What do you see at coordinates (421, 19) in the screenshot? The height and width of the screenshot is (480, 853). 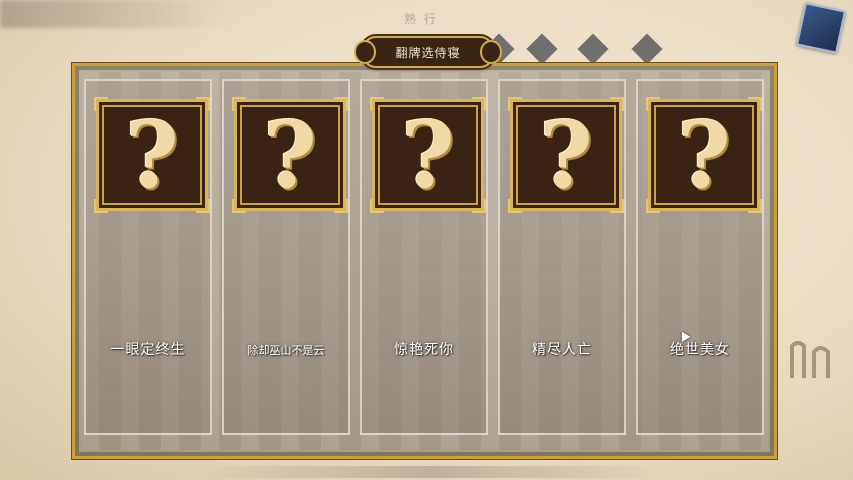 I see `background-title-text: 熟 行` at bounding box center [421, 19].